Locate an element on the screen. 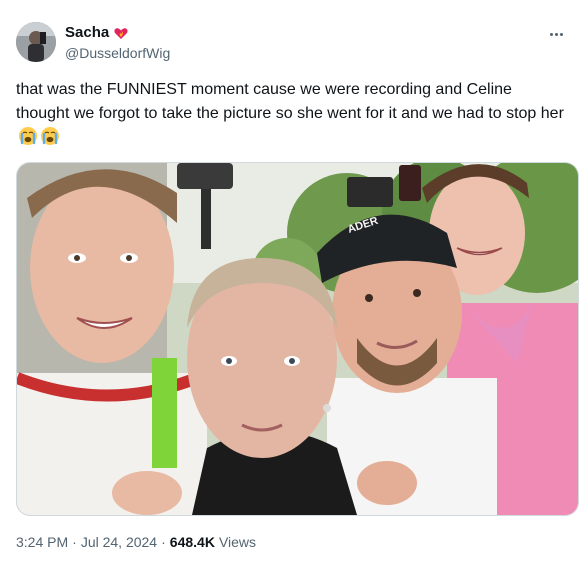 This screenshot has height=580, width=580. author-display-name: Sacha is located at coordinates (87, 32).